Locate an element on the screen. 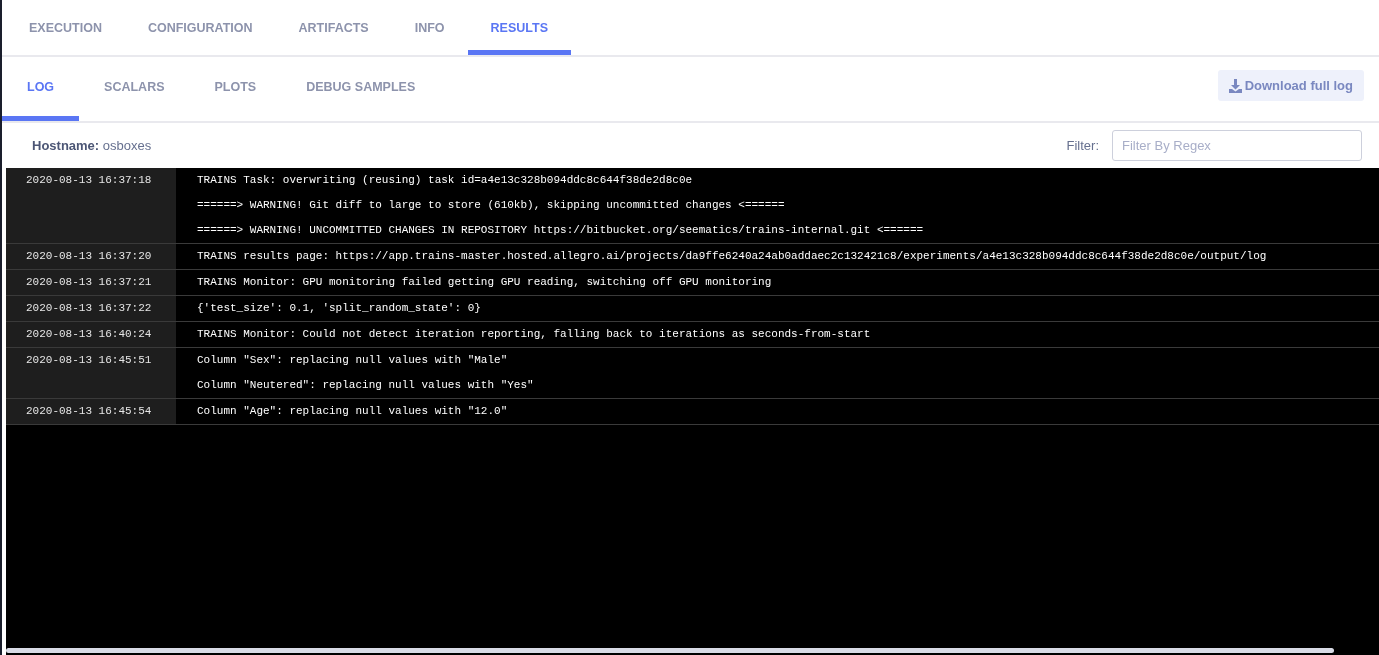 The height and width of the screenshot is (655, 1379). tab: INFO is located at coordinates (429, 27).